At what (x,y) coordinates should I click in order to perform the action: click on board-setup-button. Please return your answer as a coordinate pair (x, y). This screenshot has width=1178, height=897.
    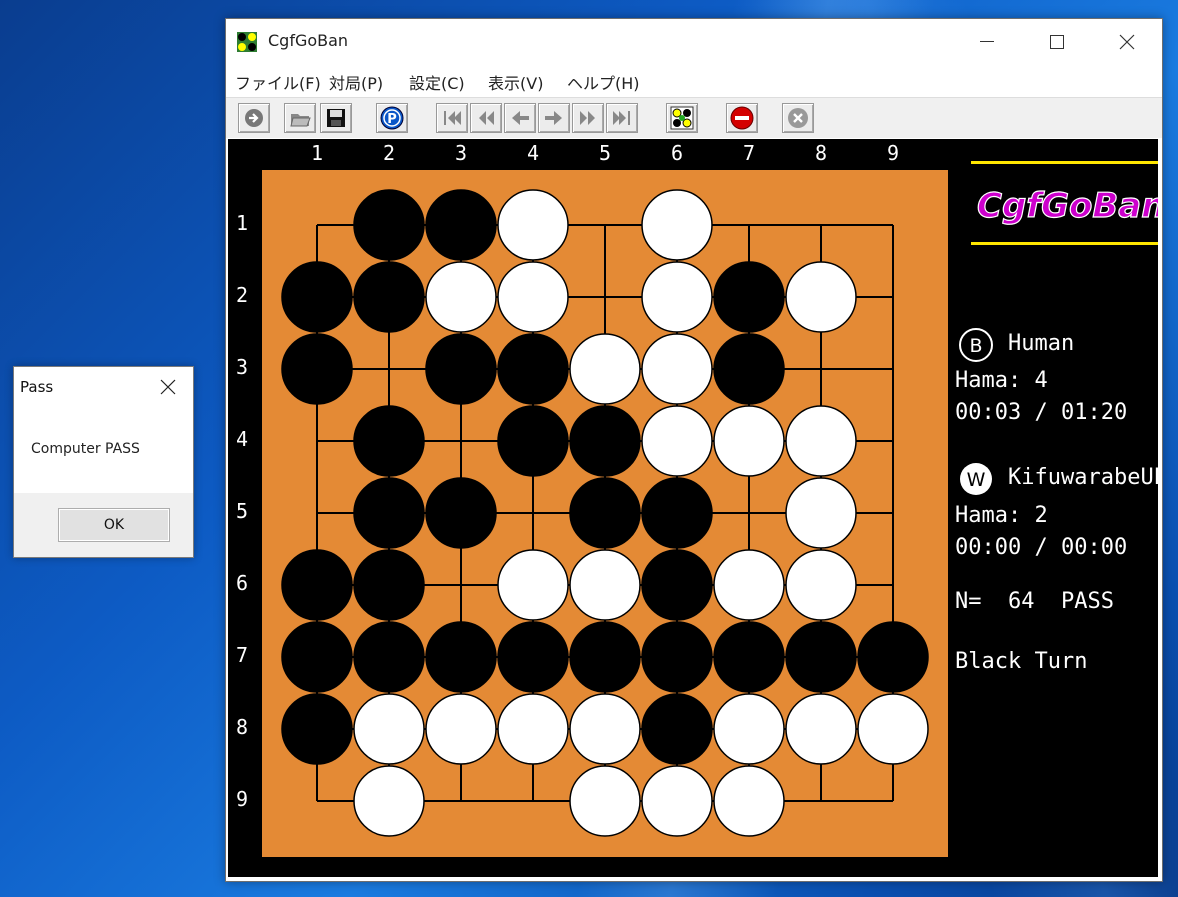
    Looking at the image, I should click on (682, 118).